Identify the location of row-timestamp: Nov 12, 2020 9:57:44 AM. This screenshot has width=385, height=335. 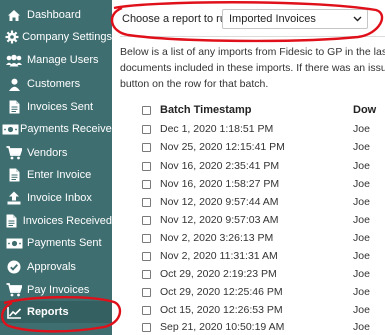
(219, 202).